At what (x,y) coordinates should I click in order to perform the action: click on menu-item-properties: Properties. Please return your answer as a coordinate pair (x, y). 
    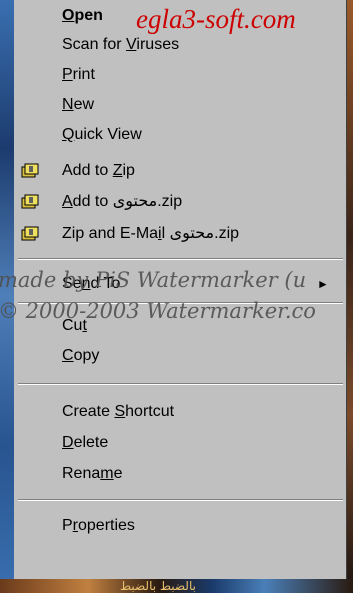
    Looking at the image, I should click on (179, 526).